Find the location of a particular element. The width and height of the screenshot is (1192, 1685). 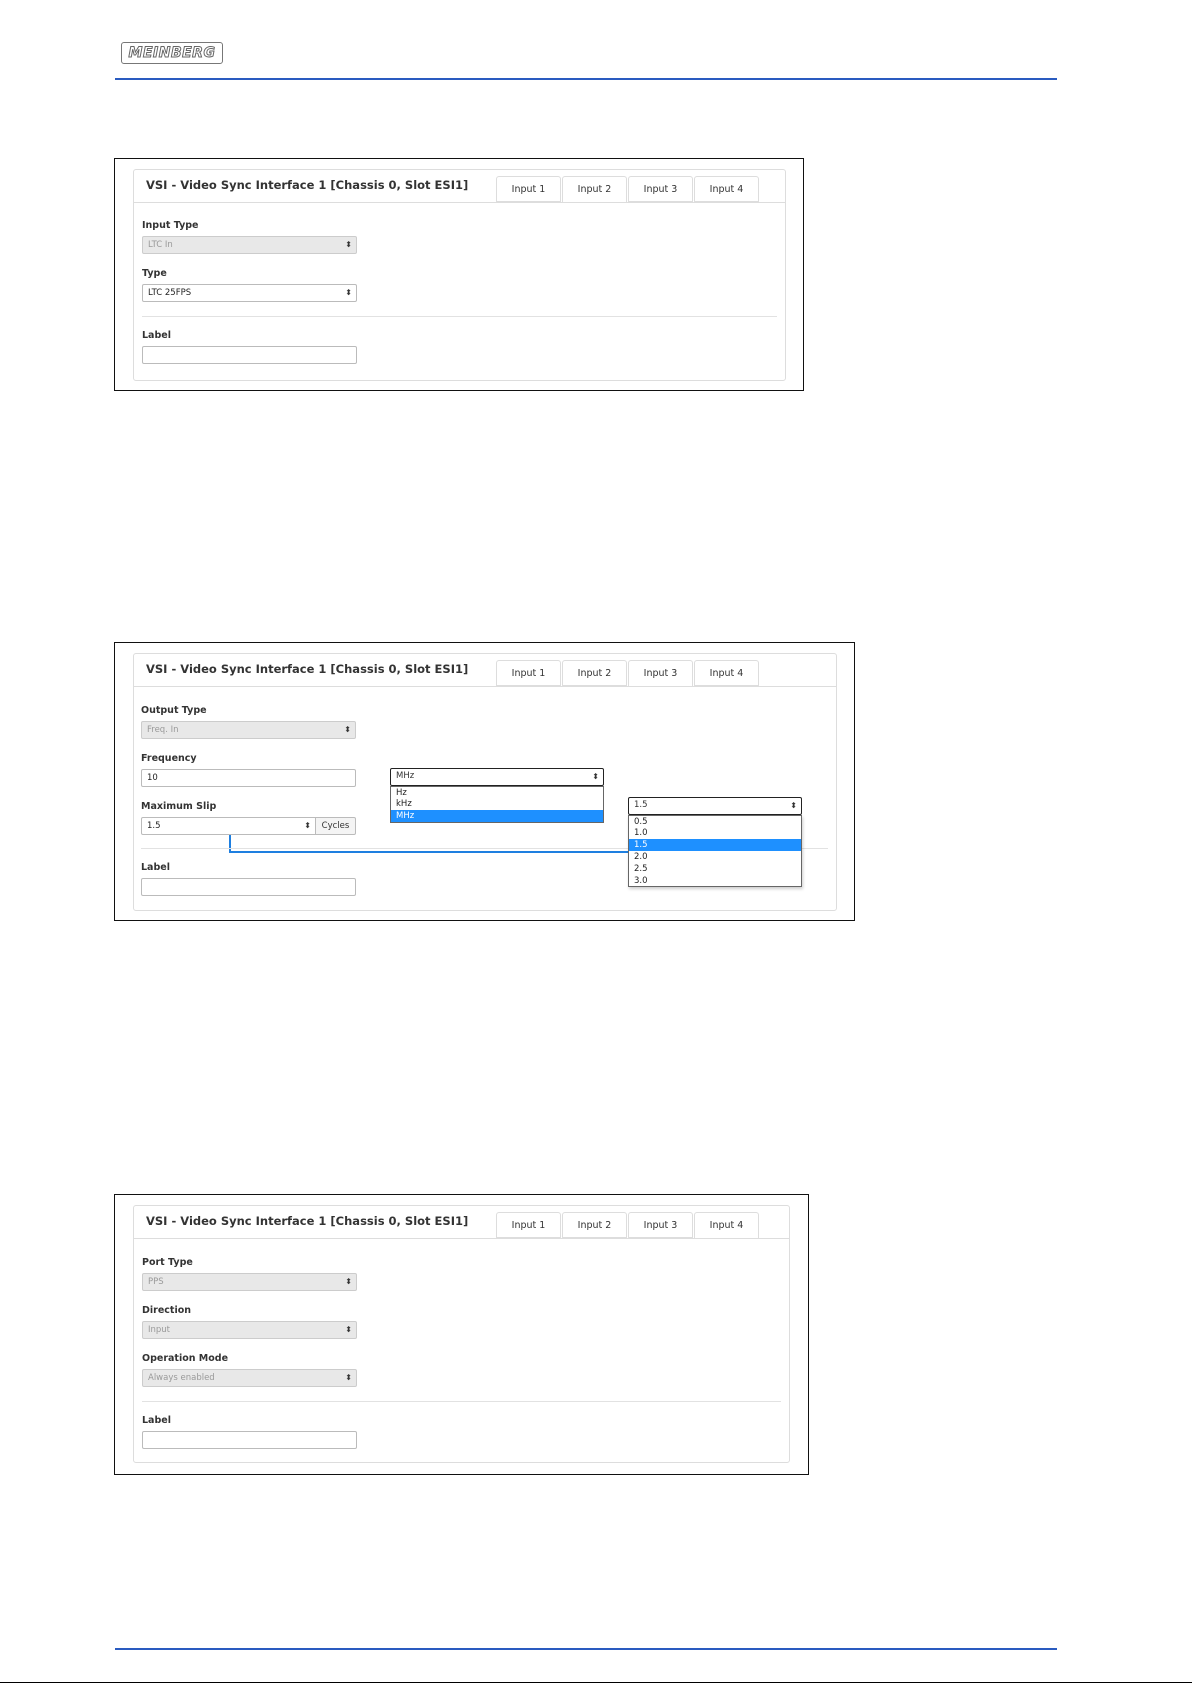

direction-label: Direction is located at coordinates (166, 1310).